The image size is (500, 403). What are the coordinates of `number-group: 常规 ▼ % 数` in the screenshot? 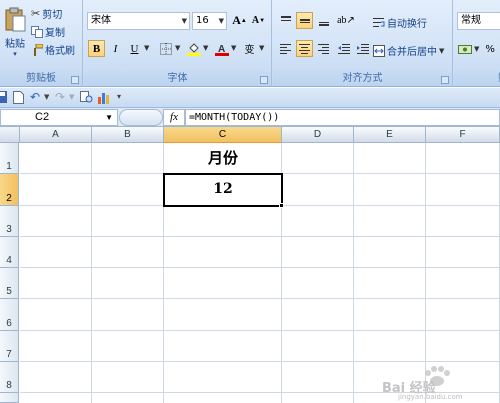 It's located at (477, 43).